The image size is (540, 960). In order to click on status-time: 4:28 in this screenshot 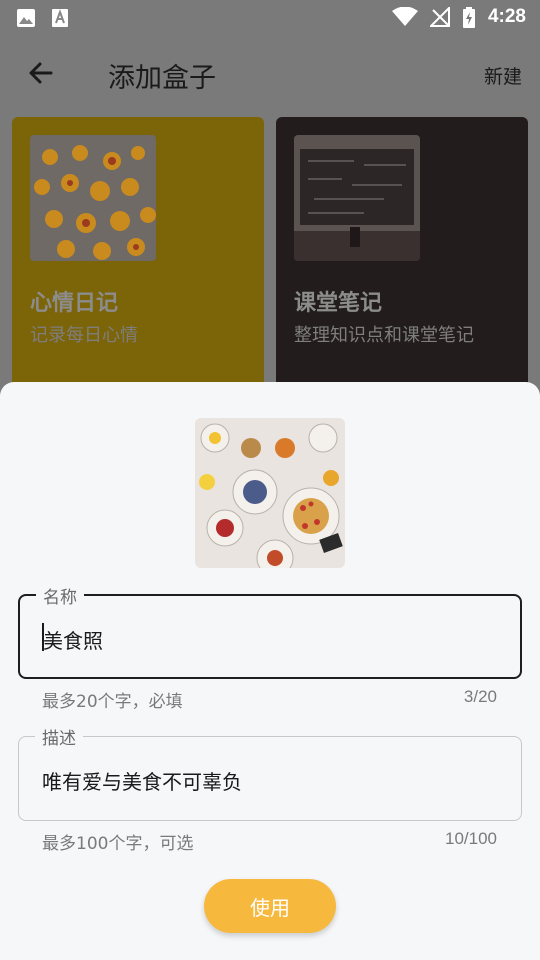, I will do `click(506, 16)`.